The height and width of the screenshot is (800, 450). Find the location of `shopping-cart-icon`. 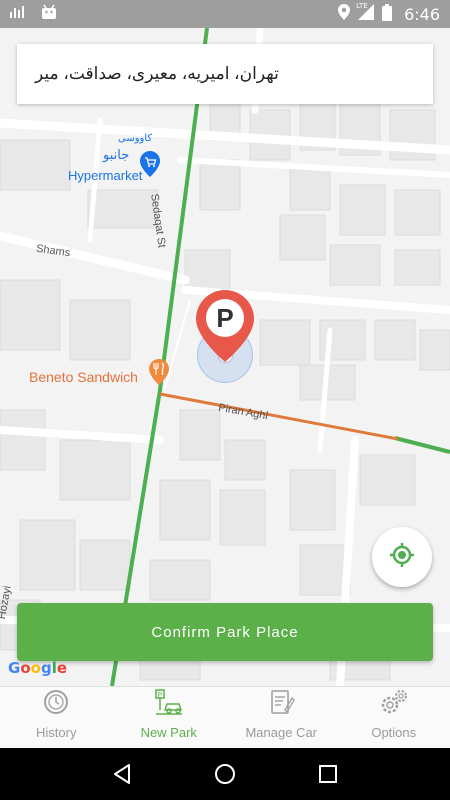

shopping-cart-icon is located at coordinates (150, 164).